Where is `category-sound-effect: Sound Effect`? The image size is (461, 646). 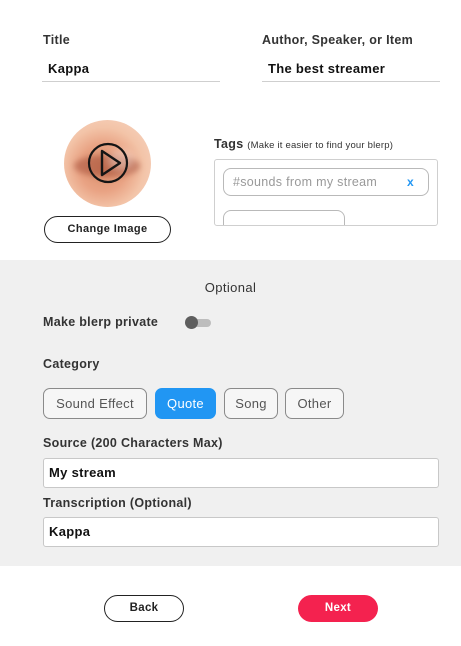
category-sound-effect: Sound Effect is located at coordinates (95, 403).